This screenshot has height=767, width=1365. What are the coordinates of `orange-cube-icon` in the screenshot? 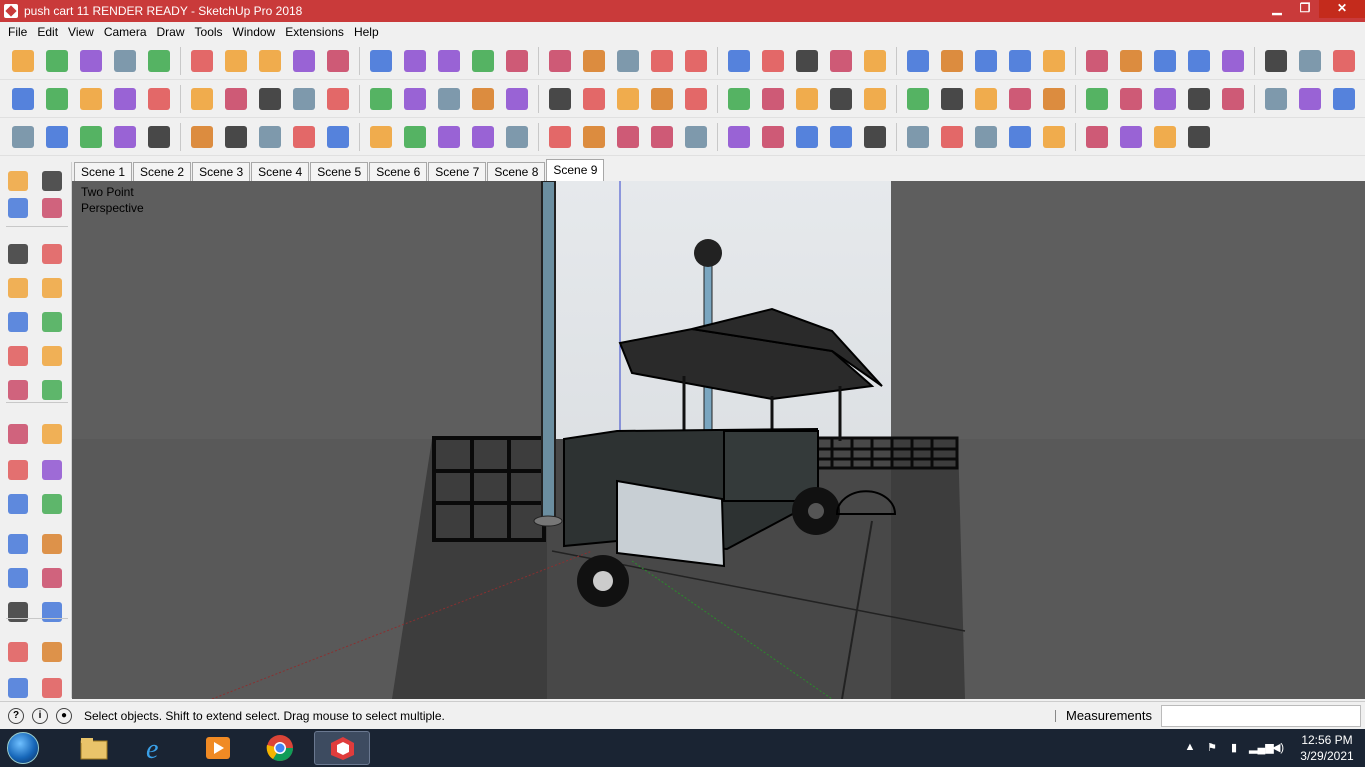 It's located at (986, 137).